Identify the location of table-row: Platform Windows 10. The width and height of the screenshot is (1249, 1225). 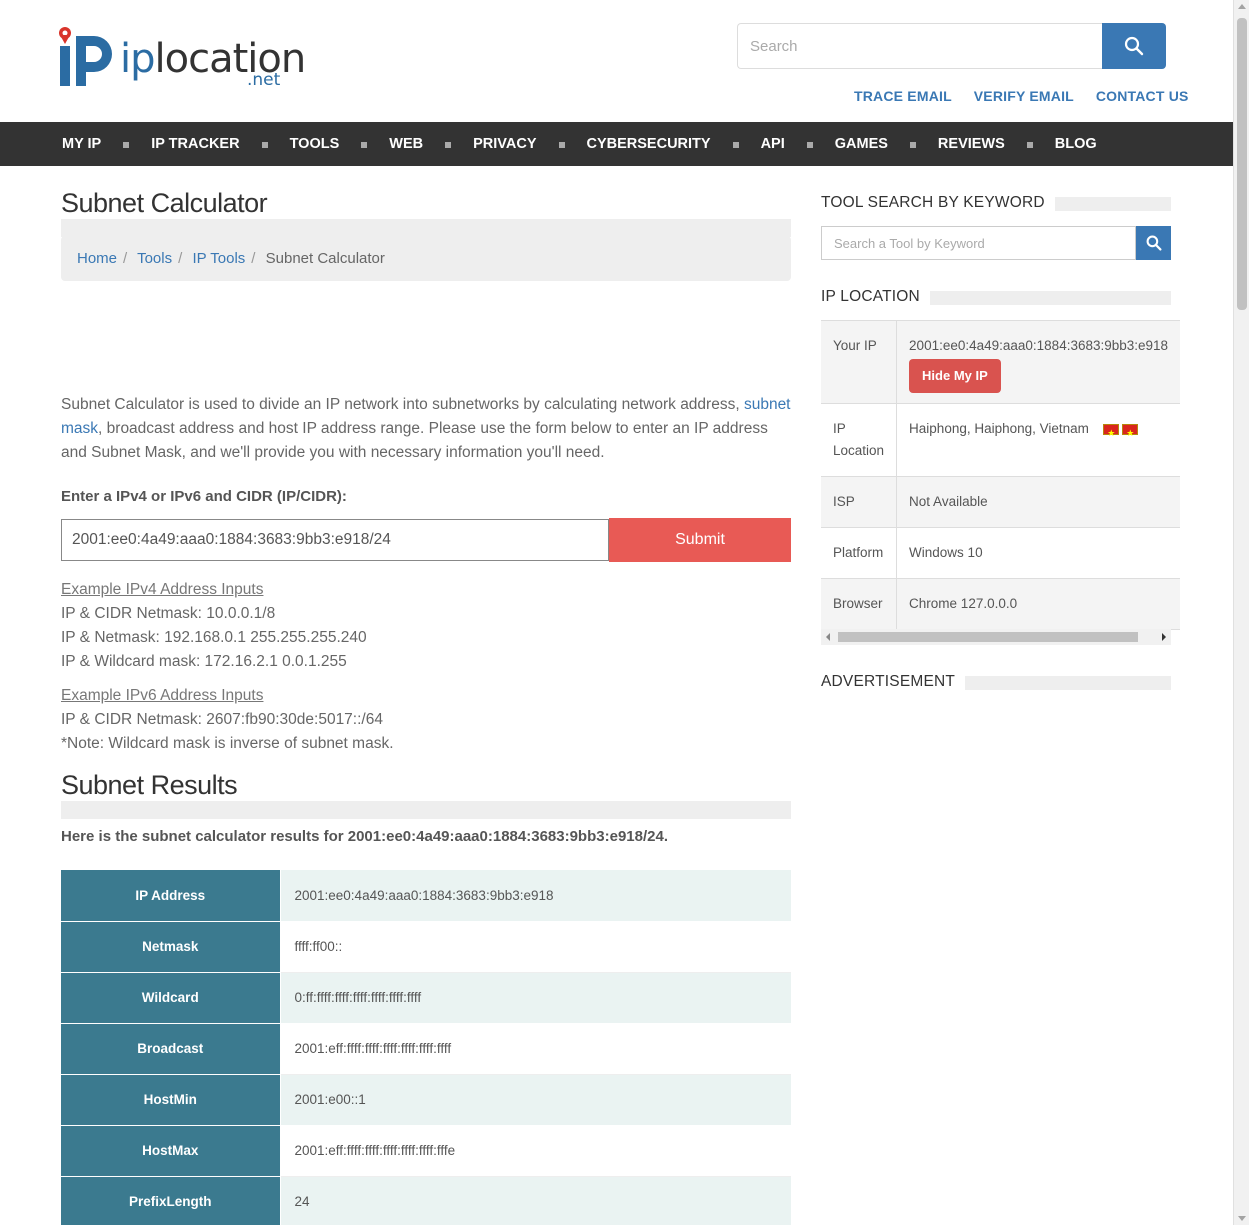
(1001, 553).